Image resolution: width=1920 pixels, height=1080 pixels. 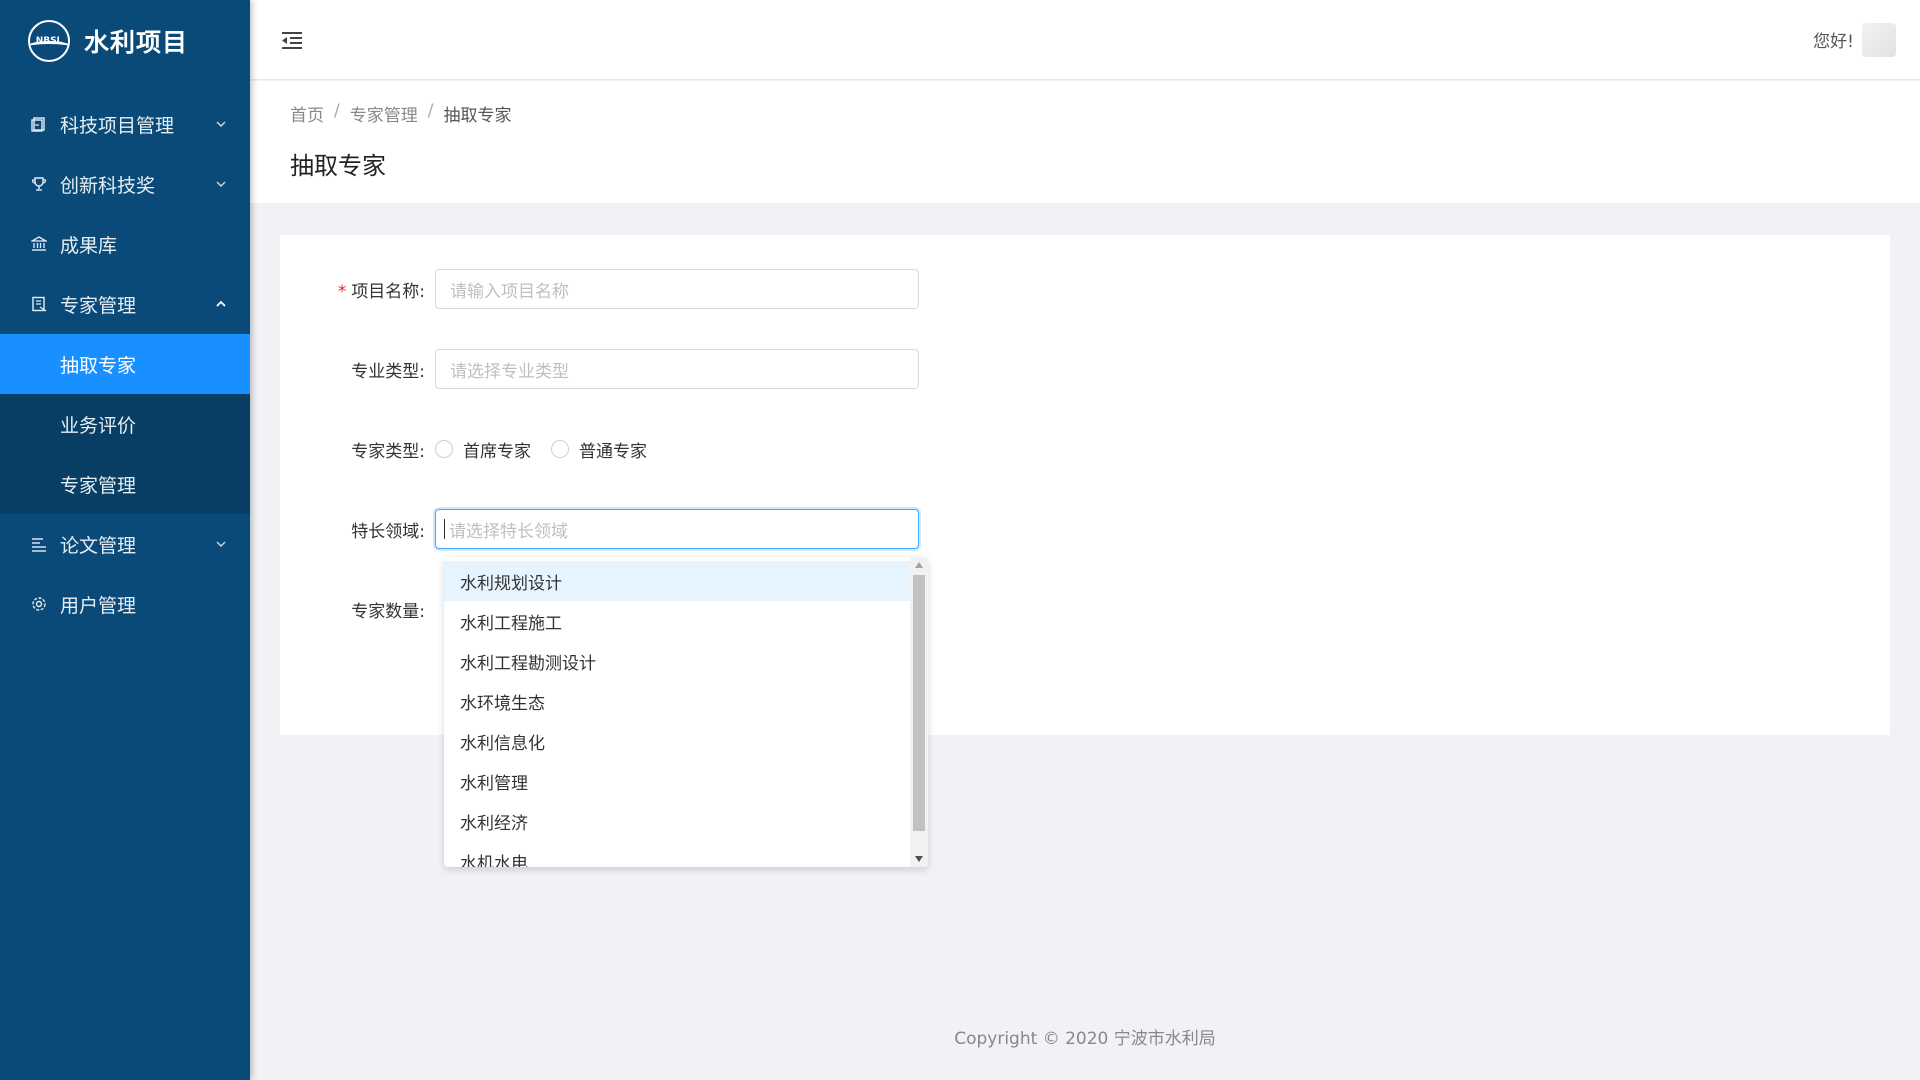 What do you see at coordinates (39, 304) in the screenshot?
I see `id-card-icon` at bounding box center [39, 304].